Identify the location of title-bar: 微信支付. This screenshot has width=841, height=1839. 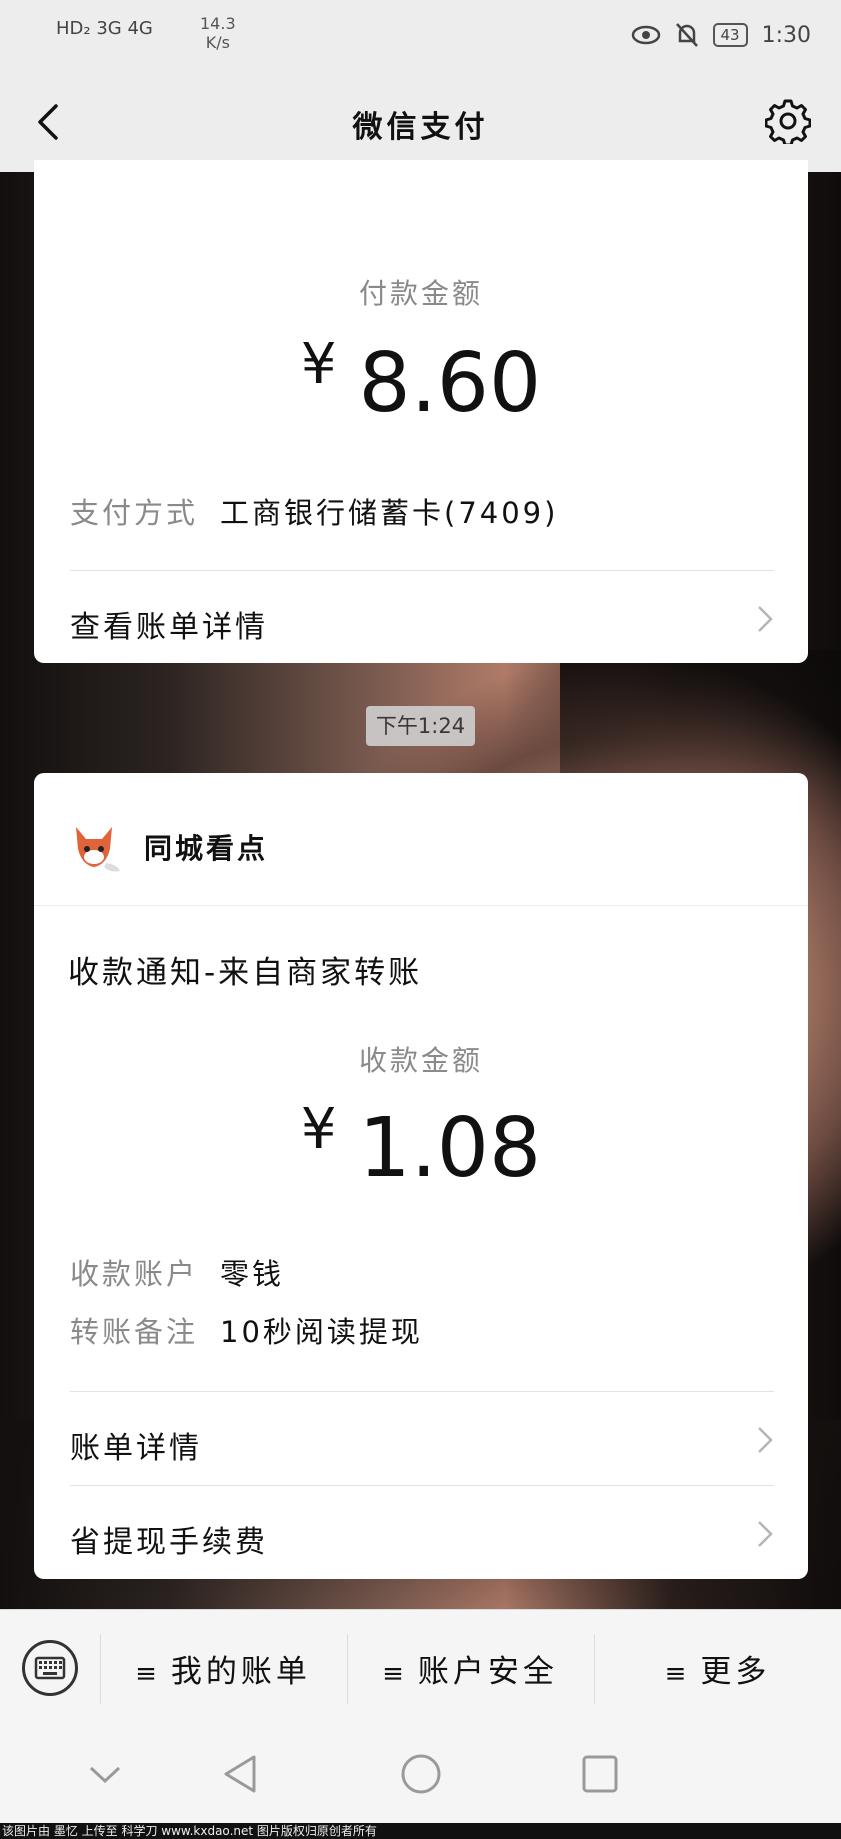
(420, 122).